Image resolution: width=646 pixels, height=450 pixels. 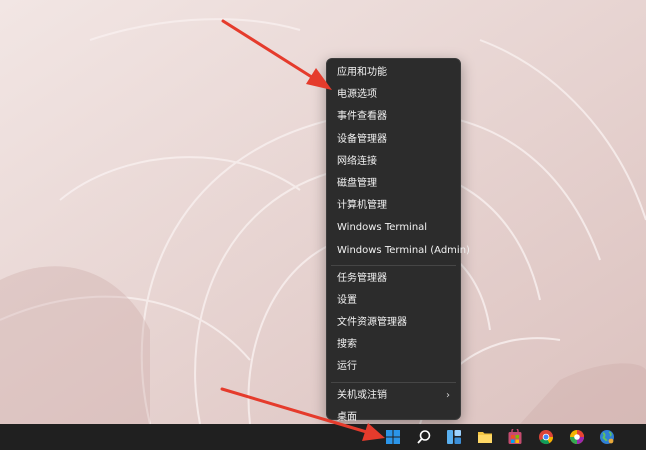 What do you see at coordinates (393, 367) in the screenshot?
I see `menu-item-run: 运行` at bounding box center [393, 367].